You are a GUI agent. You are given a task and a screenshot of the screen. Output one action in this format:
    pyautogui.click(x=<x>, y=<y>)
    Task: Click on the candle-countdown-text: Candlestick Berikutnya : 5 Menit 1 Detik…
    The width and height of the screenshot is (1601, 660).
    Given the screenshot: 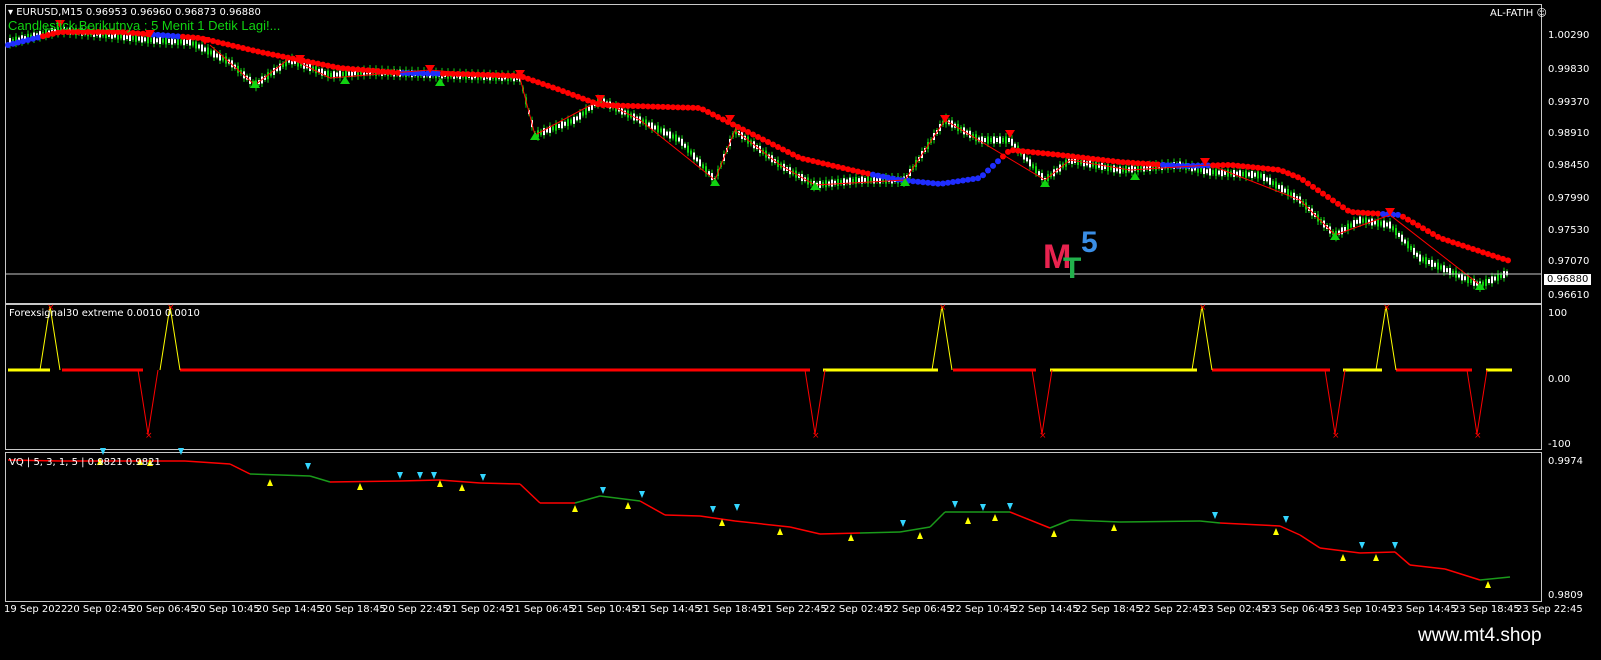 What is the action you would take?
    pyautogui.click(x=144, y=25)
    